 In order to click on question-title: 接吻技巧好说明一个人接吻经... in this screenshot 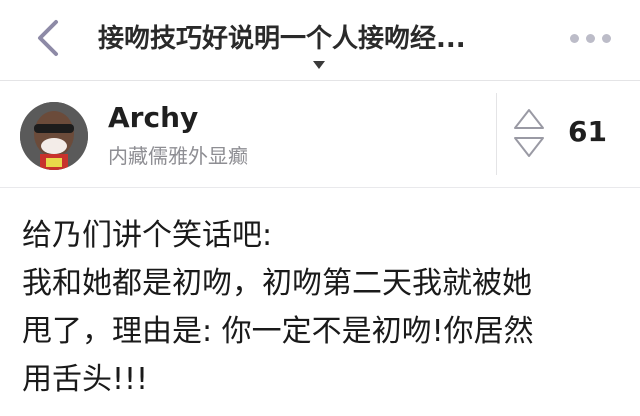, I will do `click(282, 39)`.